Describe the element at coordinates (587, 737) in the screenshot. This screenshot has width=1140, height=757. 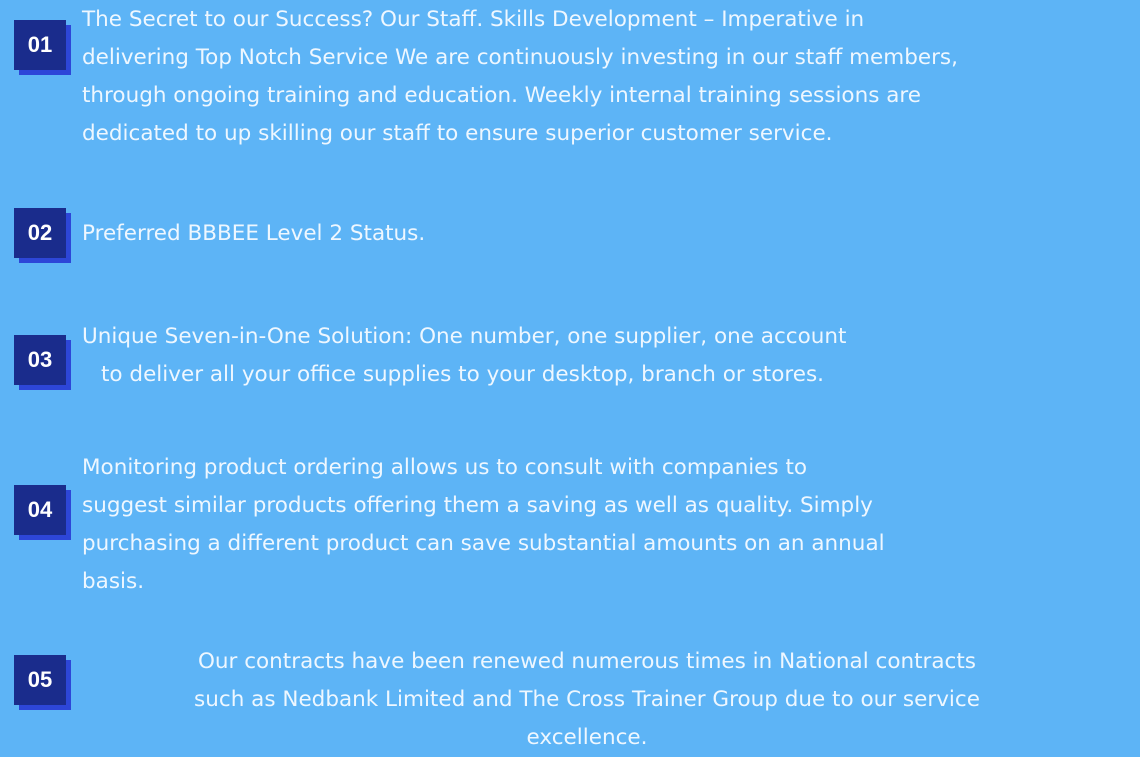
I see `item-05-line-3: excellence.` at that location.